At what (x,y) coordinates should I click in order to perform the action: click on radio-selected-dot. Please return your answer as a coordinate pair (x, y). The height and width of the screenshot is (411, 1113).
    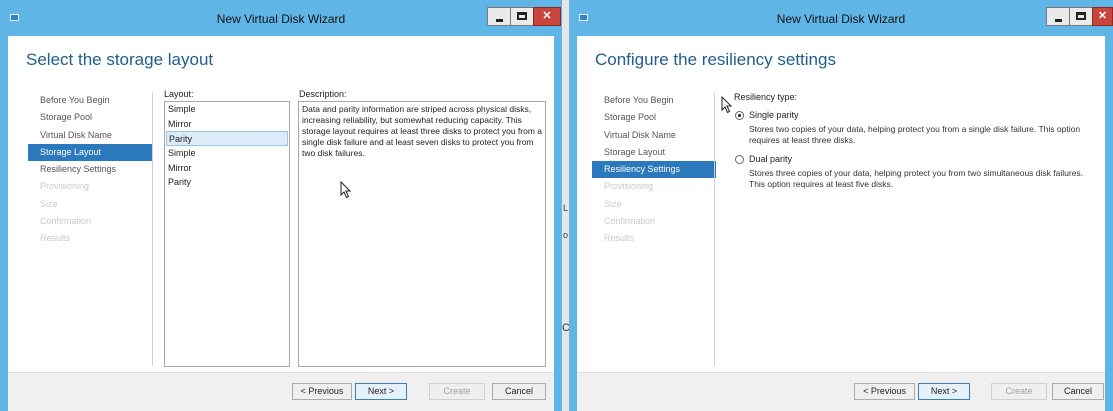
    Looking at the image, I should click on (739, 115).